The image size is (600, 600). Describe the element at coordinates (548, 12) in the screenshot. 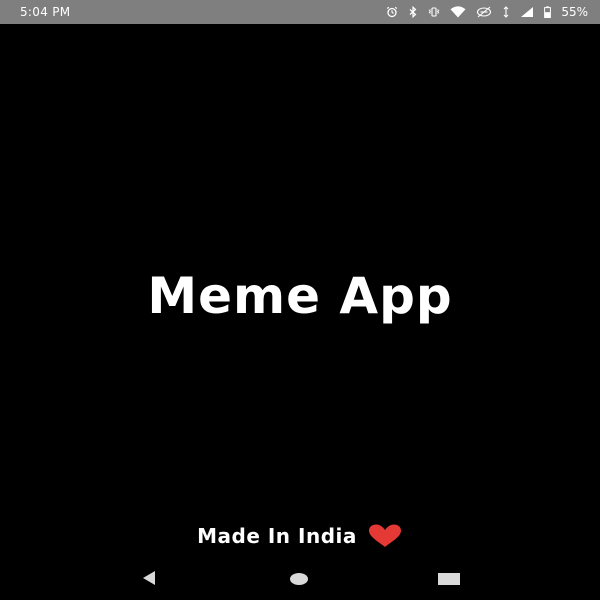

I see `battery-icon` at that location.